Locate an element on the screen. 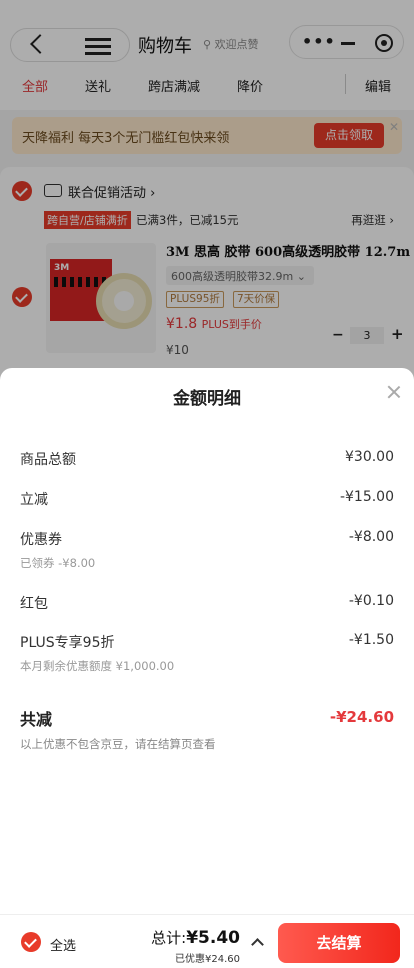 The width and height of the screenshot is (414, 968). saved-amount: 已优惠¥24.60 is located at coordinates (207, 959).